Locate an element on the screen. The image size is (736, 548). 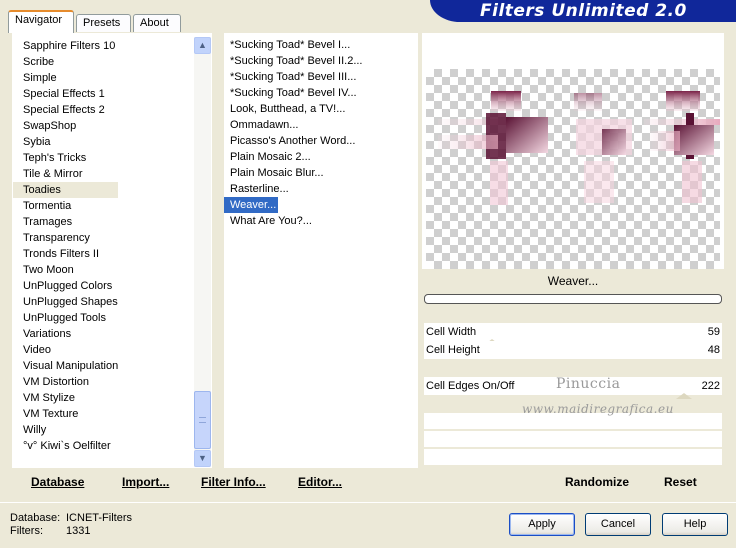
database-info: Database: ICNET-Filters Filters: 1331 is located at coordinates (71, 525).